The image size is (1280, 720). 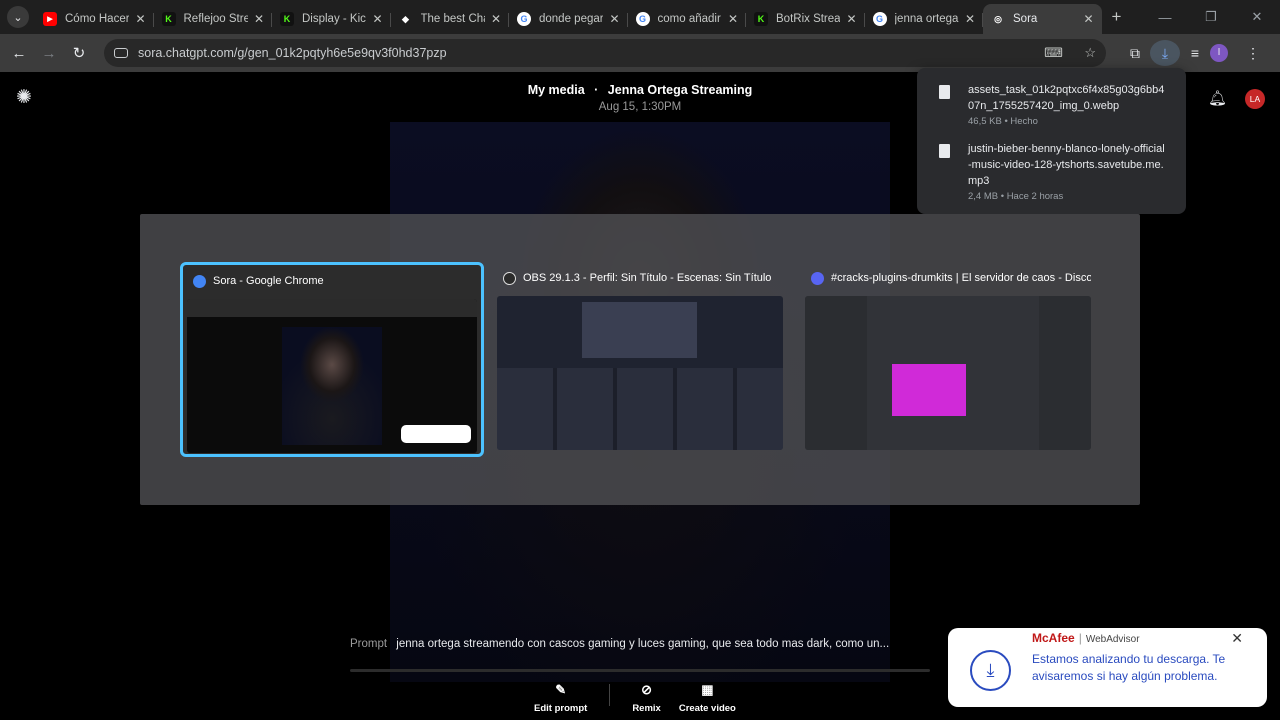 What do you see at coordinates (332, 308) in the screenshot?
I see `thumb-toolbar` at bounding box center [332, 308].